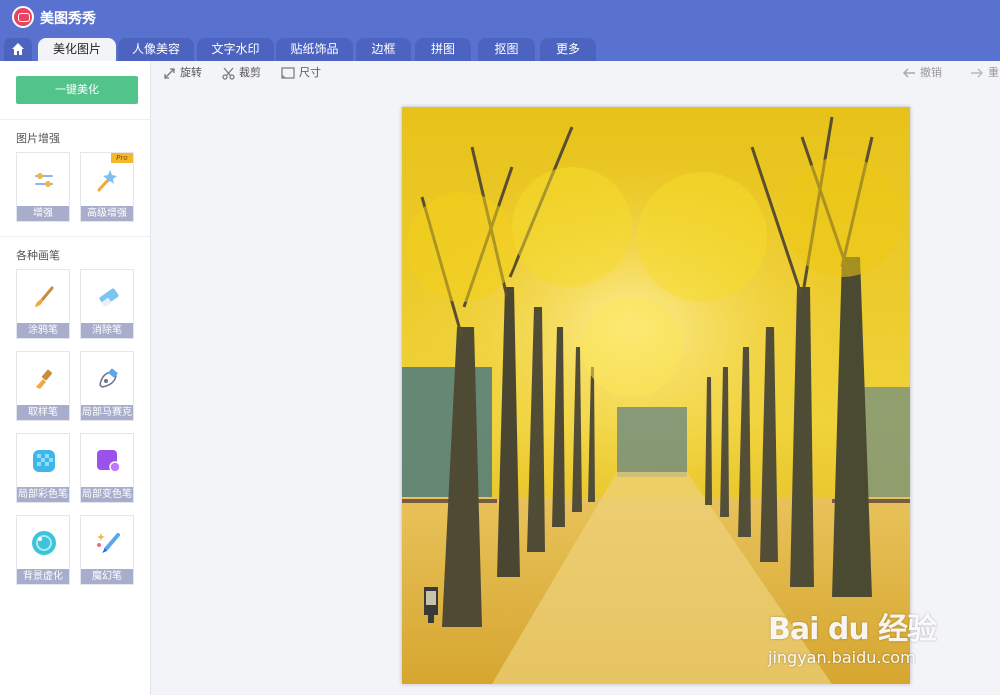 The height and width of the screenshot is (695, 1000). What do you see at coordinates (108, 543) in the screenshot?
I see `magic-pen-icon` at bounding box center [108, 543].